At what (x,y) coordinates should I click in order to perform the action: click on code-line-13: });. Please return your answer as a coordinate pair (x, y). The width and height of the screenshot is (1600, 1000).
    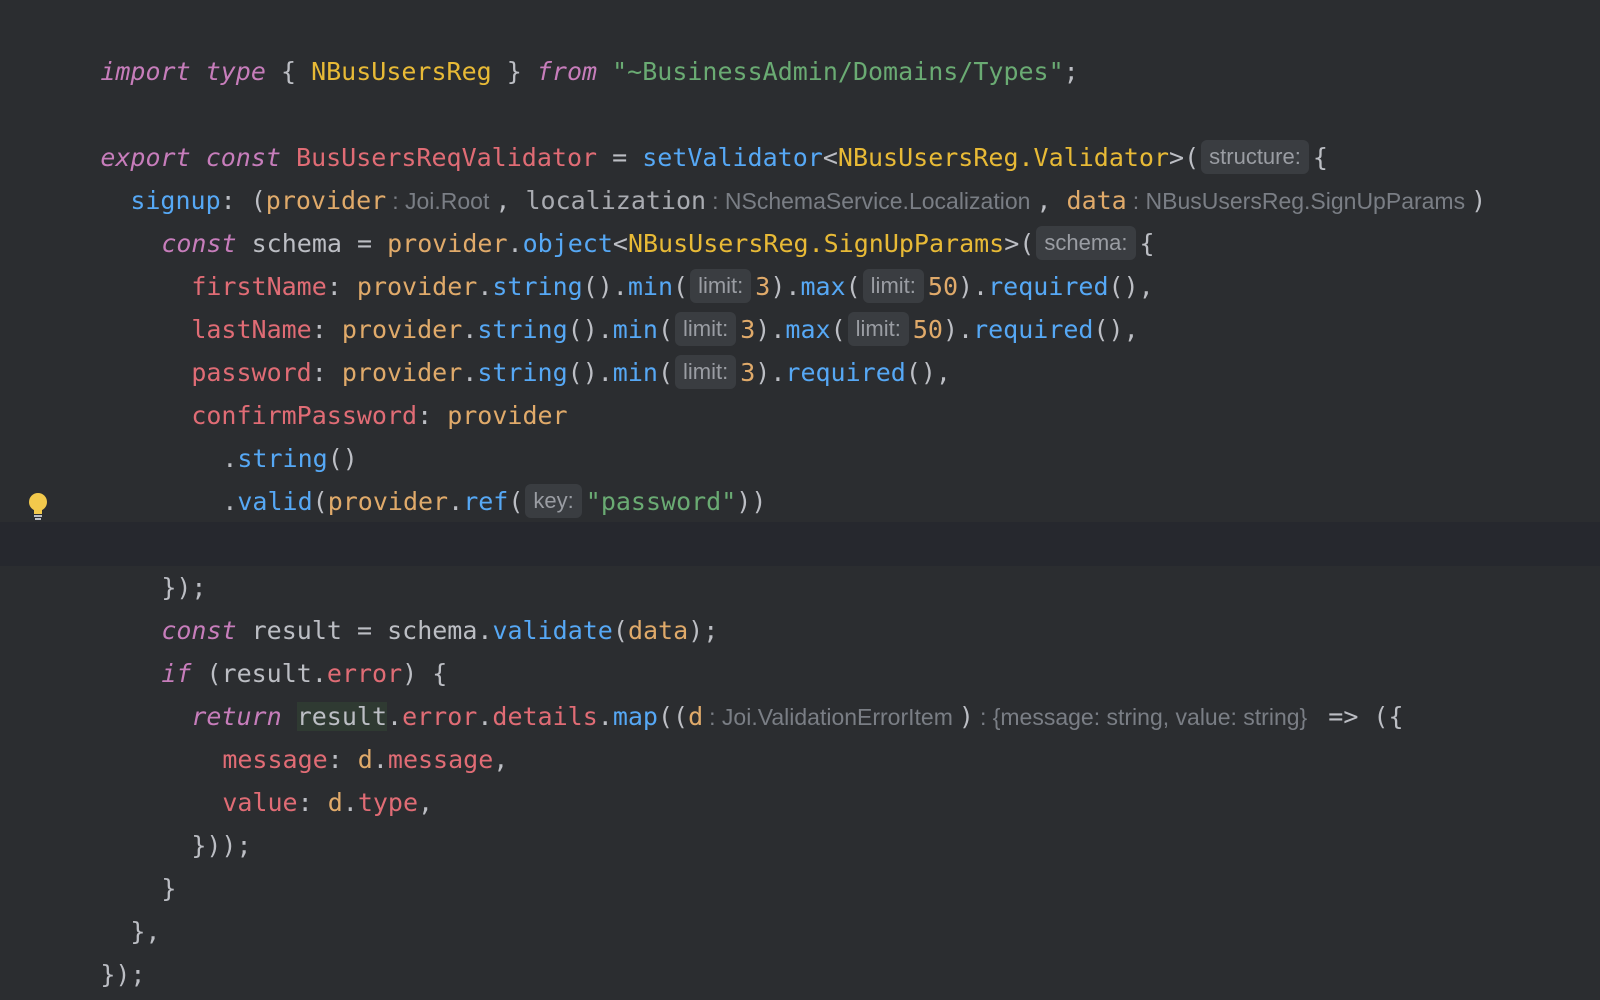
    Looking at the image, I should click on (800, 562).